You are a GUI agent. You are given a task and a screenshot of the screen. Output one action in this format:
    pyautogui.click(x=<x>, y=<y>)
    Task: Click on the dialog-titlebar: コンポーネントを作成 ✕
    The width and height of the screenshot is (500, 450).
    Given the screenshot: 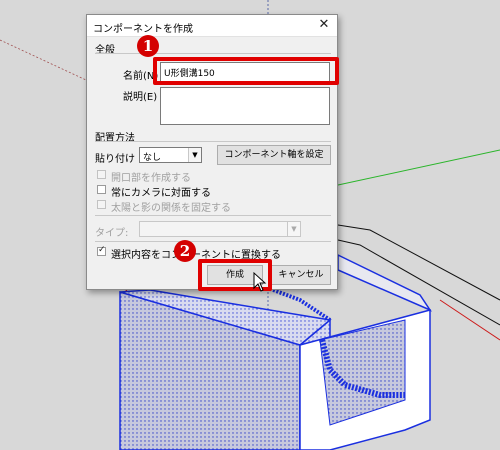 What is the action you would take?
    pyautogui.click(x=212, y=26)
    